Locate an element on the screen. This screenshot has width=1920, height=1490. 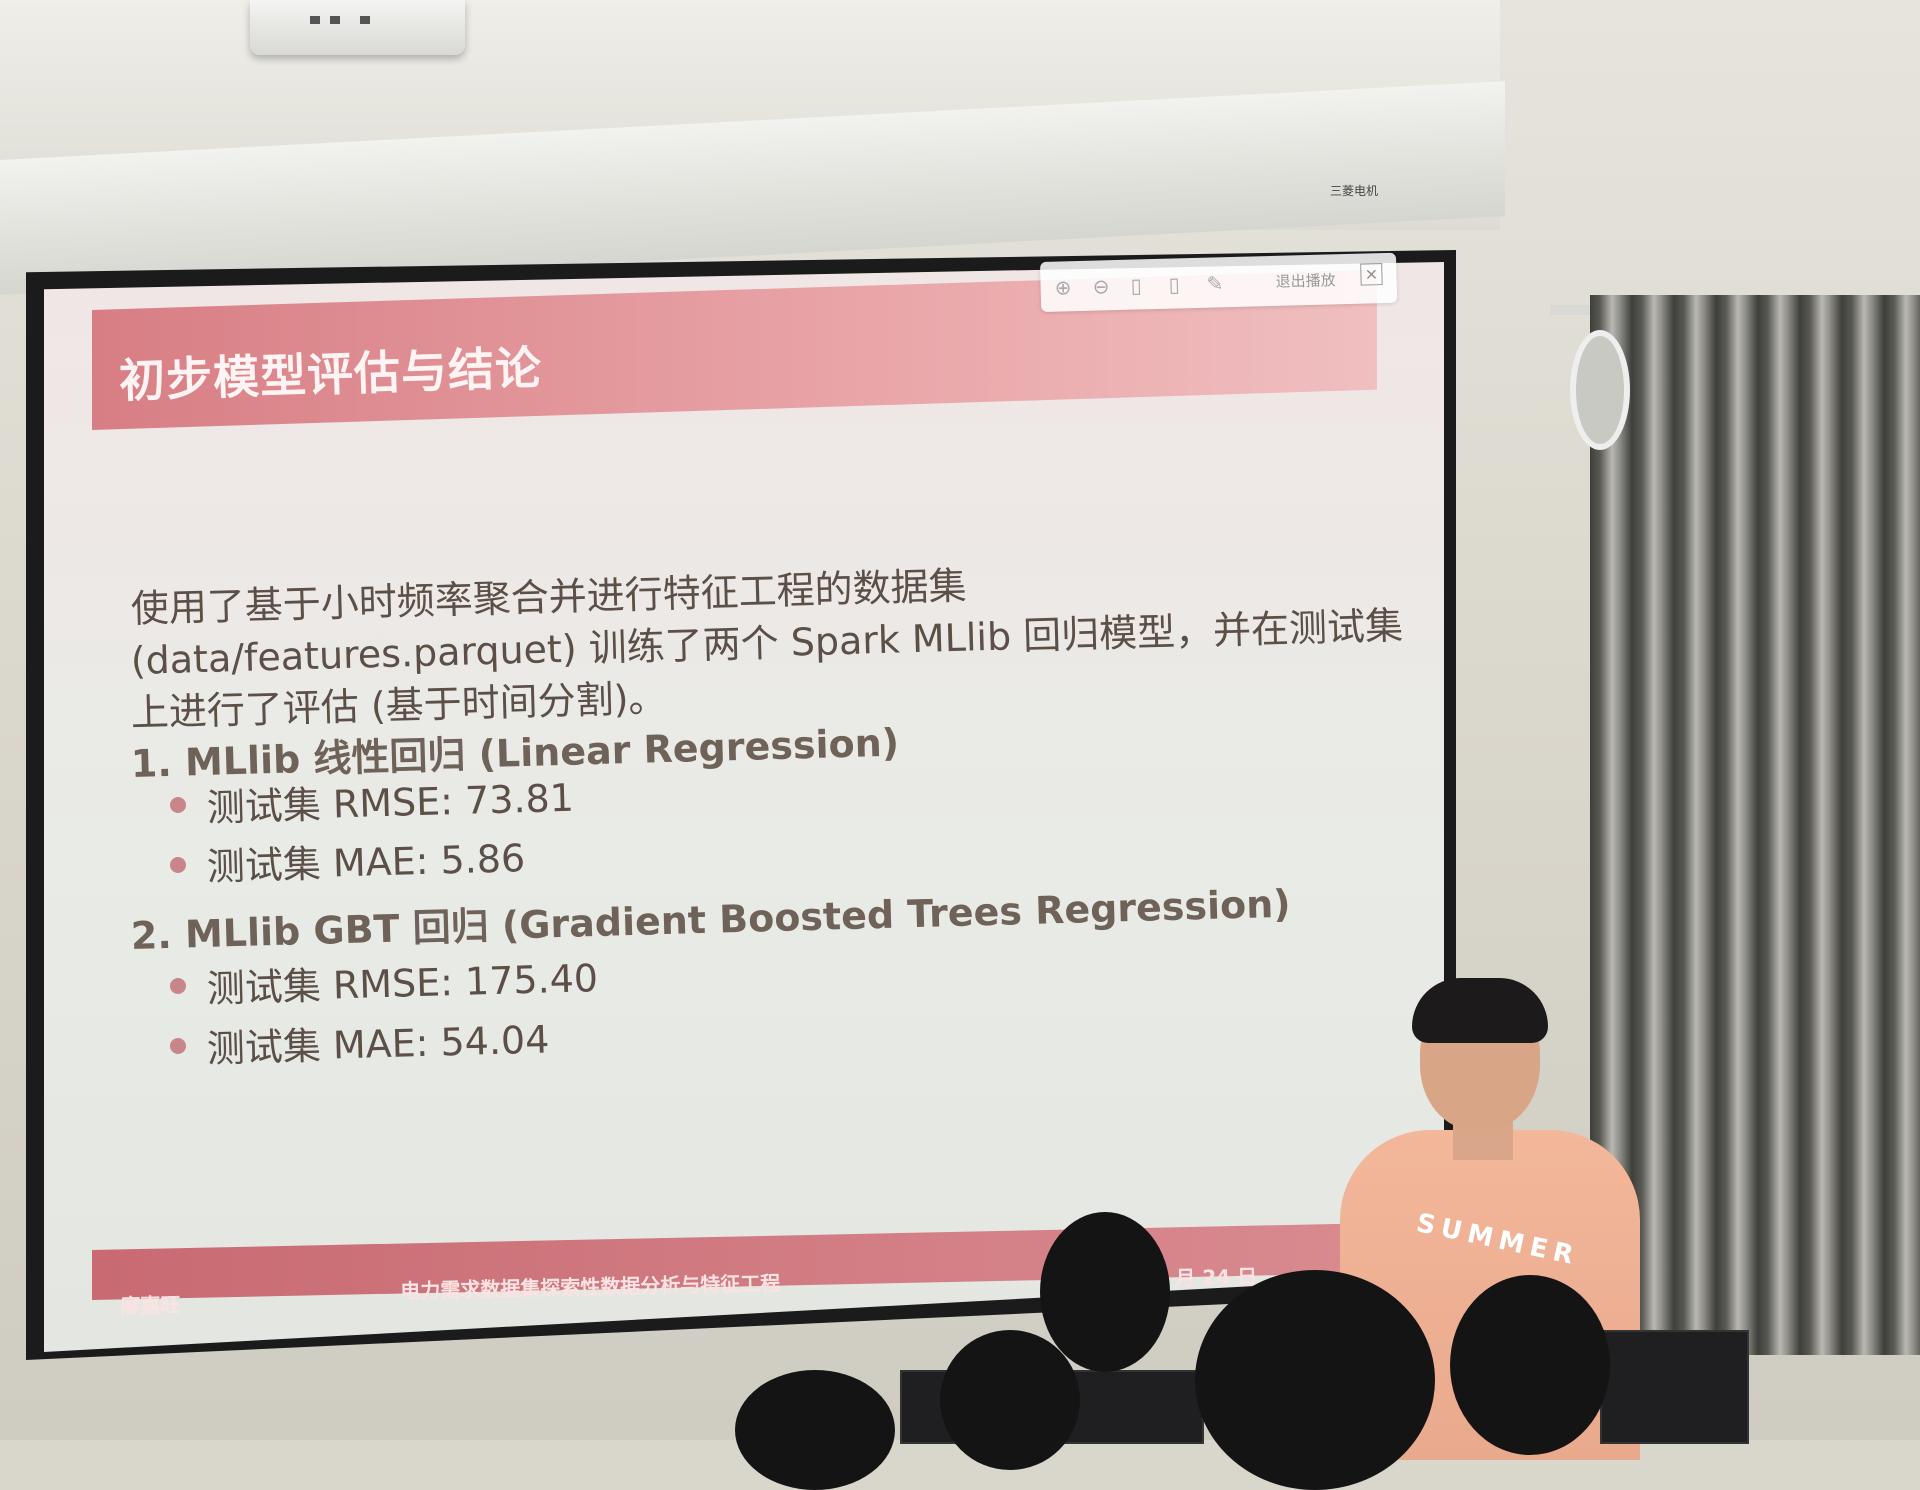
presentation-toolbar: ⊕ ⊖ ▯ ▯ ✎ 退出播放 × is located at coordinates (1219, 282).